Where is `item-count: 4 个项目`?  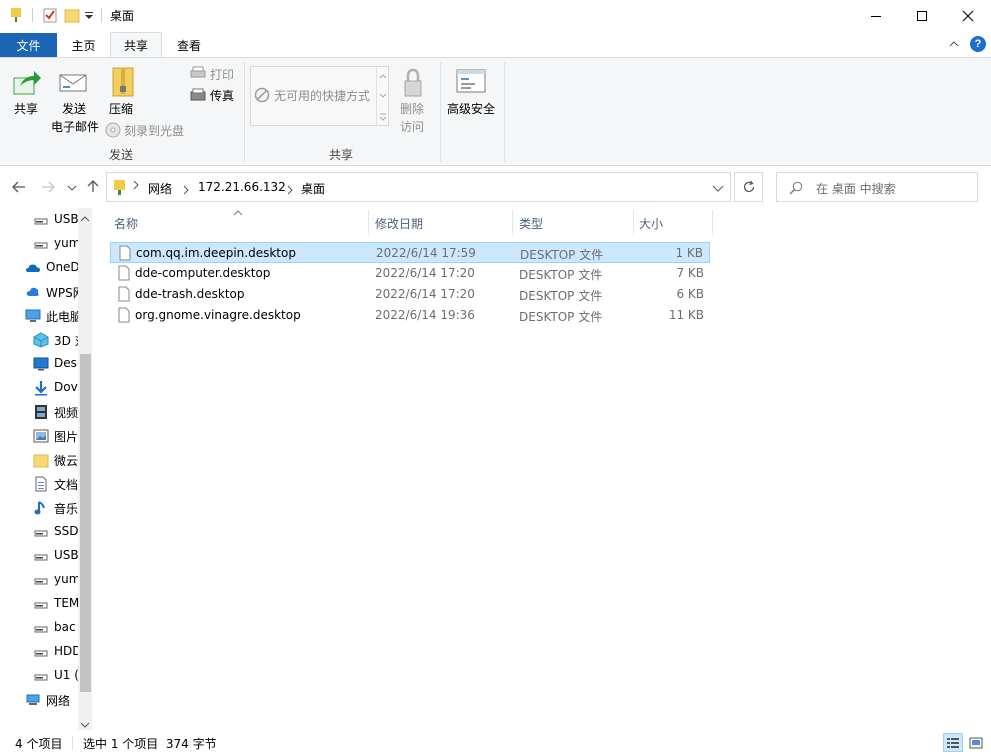
item-count: 4 个项目 is located at coordinates (38, 743).